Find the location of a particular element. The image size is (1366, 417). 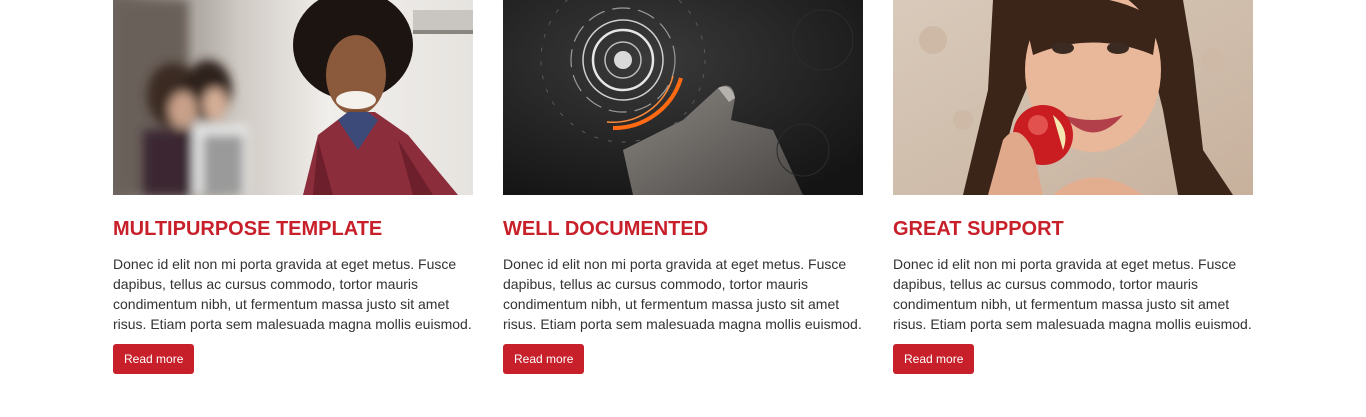

photo-touch-interface-illustration is located at coordinates (683, 97).